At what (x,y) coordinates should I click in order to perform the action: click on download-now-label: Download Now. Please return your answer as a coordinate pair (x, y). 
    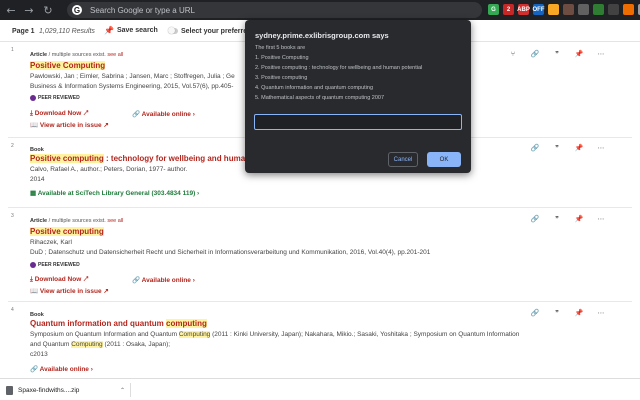
    Looking at the image, I should click on (58, 279).